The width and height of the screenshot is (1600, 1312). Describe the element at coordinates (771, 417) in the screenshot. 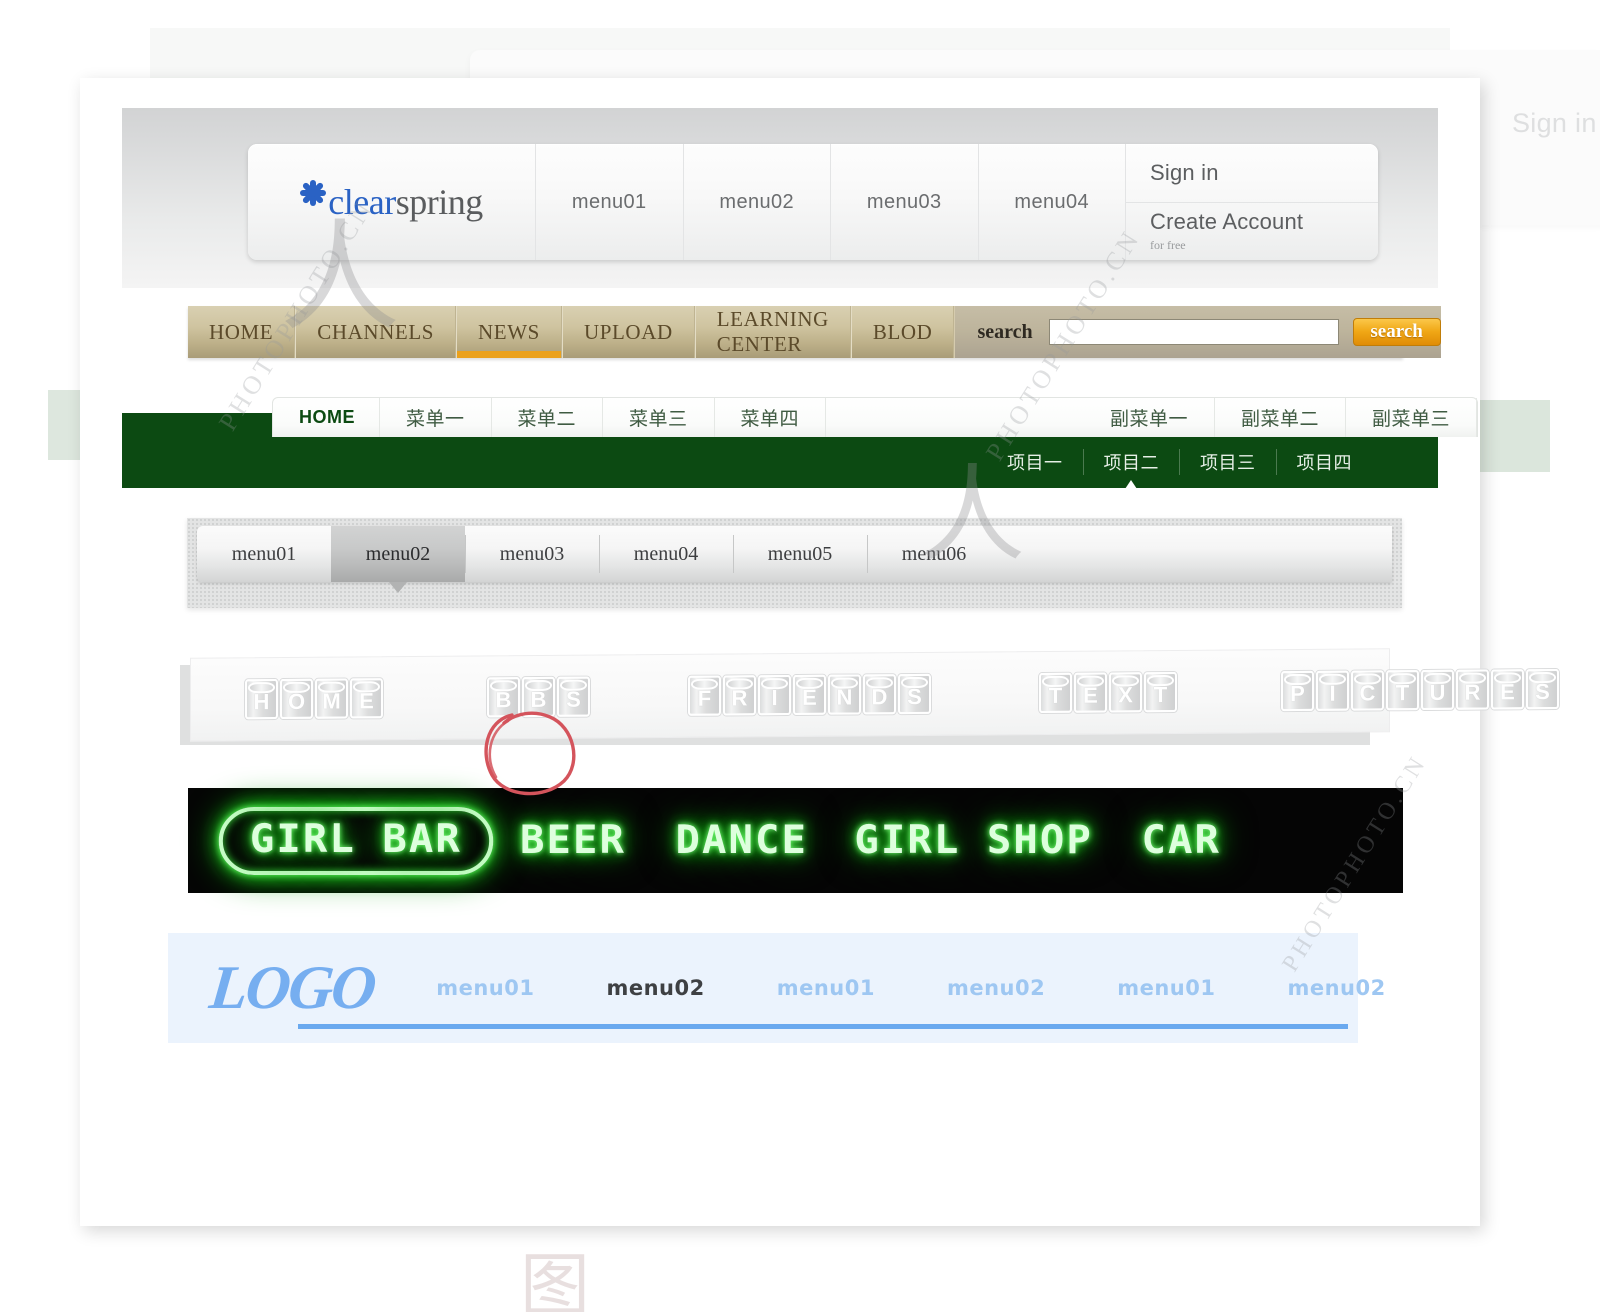

I see `green-nav-item-menu4: 菜单四` at that location.